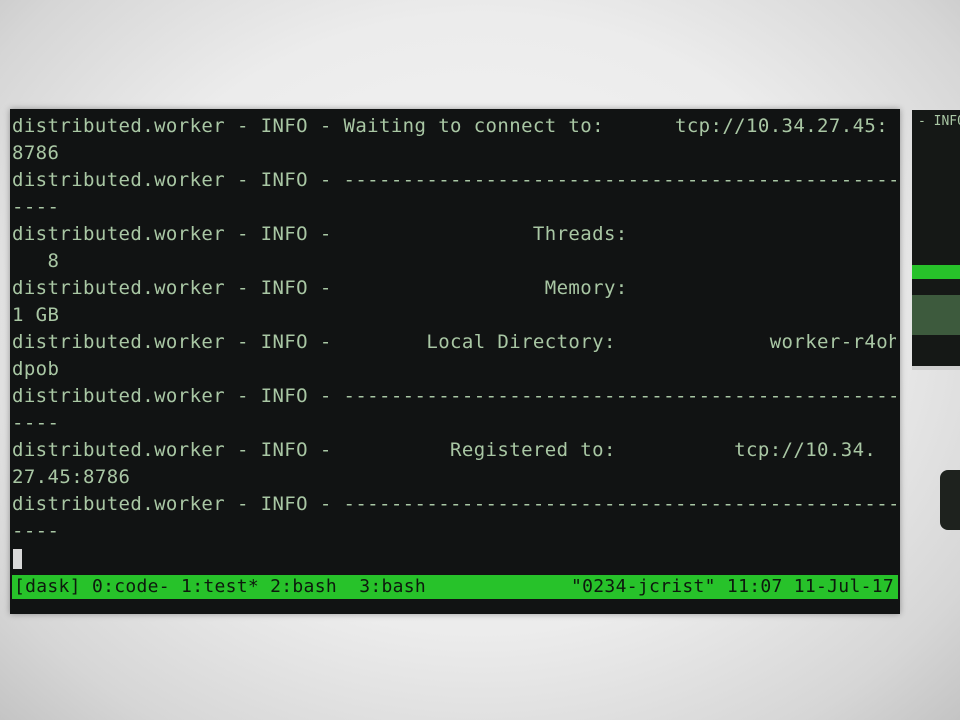 This screenshot has height=720, width=960. I want to click on terminal-line: distributed.worker - INFO - Threads:, so click(454, 234).